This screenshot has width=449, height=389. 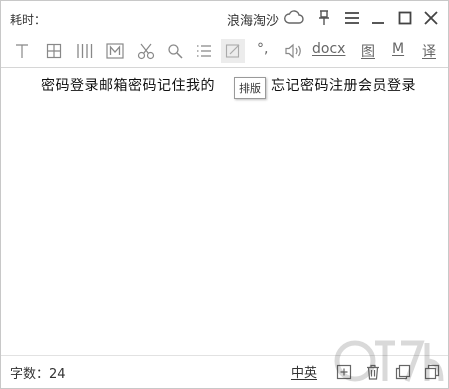 I want to click on menu-icon, so click(x=352, y=18).